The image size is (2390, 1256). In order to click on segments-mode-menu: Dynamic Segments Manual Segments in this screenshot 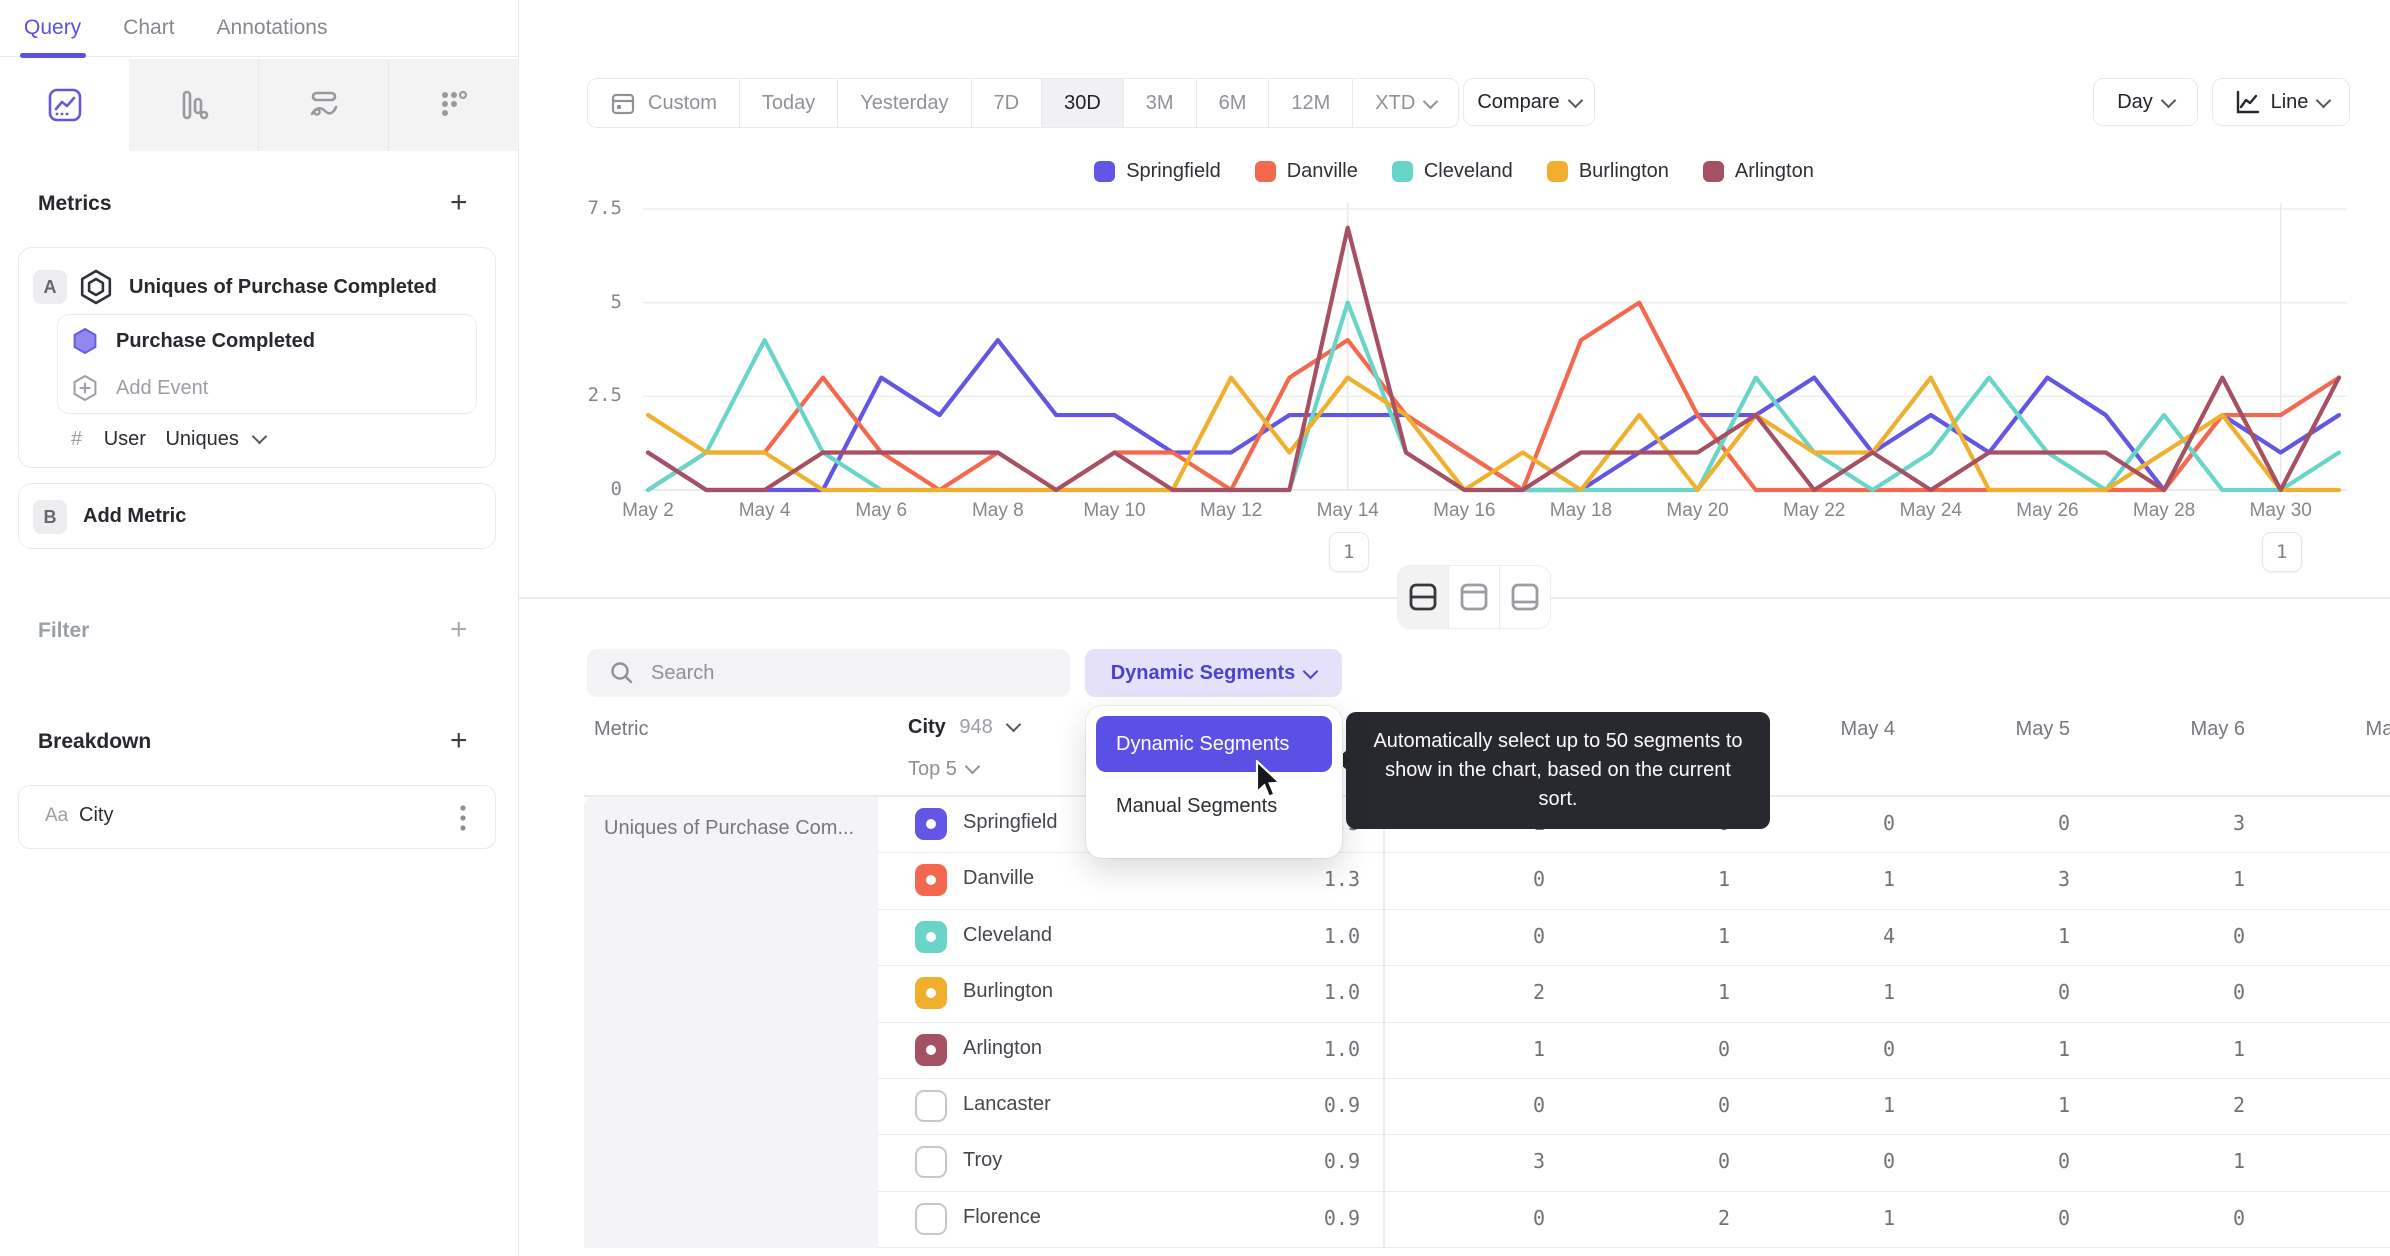, I will do `click(1214, 782)`.